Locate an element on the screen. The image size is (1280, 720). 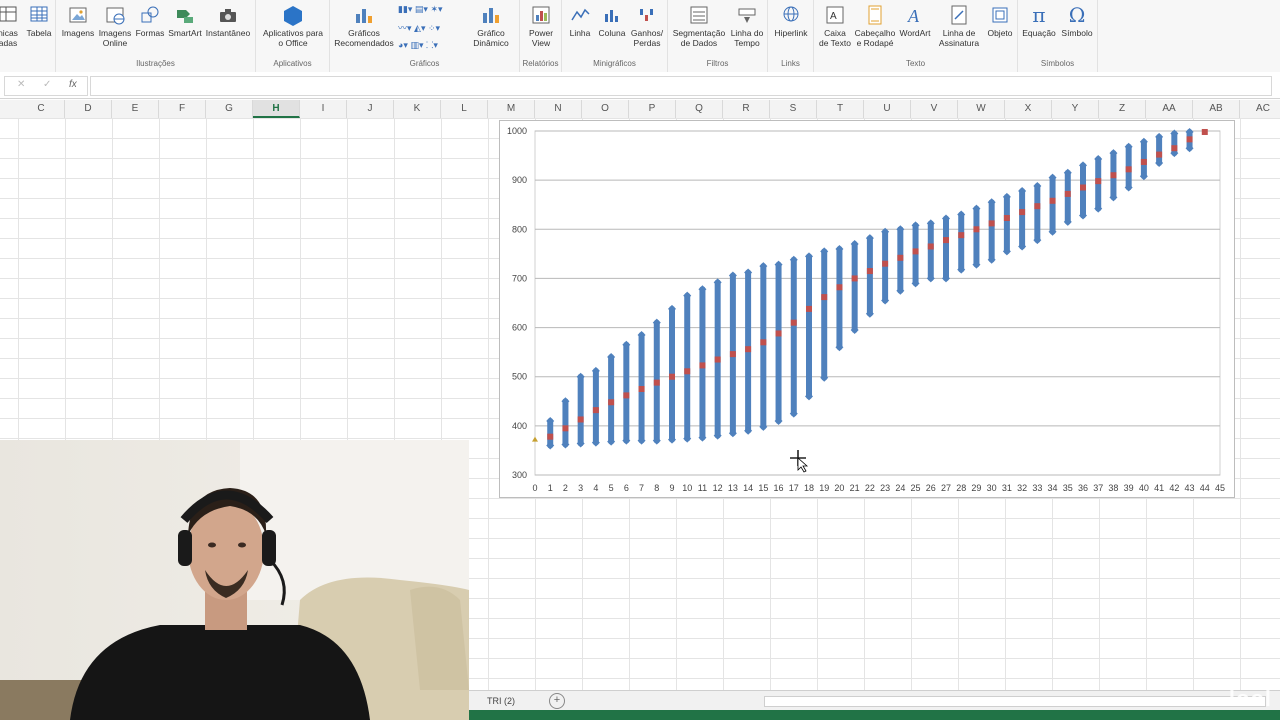
column-header-ab: AB is located at coordinates (1216, 109).